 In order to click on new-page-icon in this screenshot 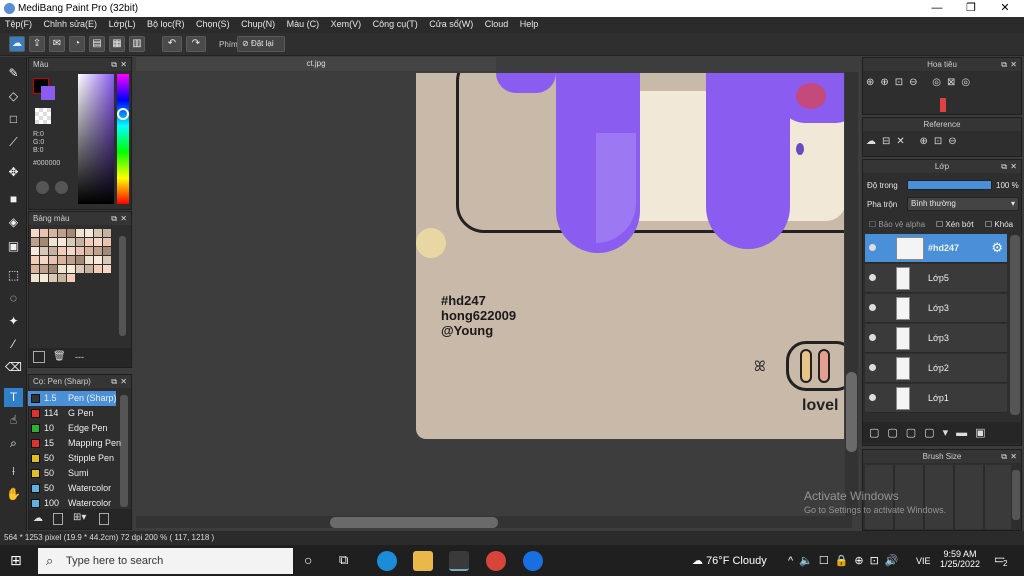, I will do `click(39, 357)`.